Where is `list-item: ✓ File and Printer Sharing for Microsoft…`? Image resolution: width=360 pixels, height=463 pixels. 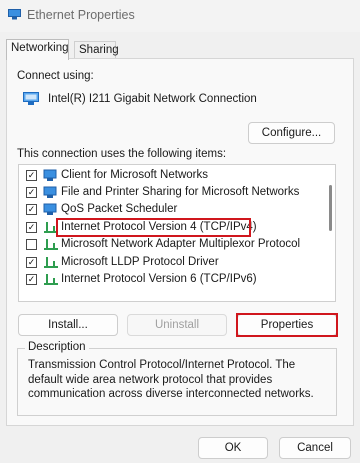
list-item: ✓ File and Printer Sharing for Microsoft… is located at coordinates (174, 192).